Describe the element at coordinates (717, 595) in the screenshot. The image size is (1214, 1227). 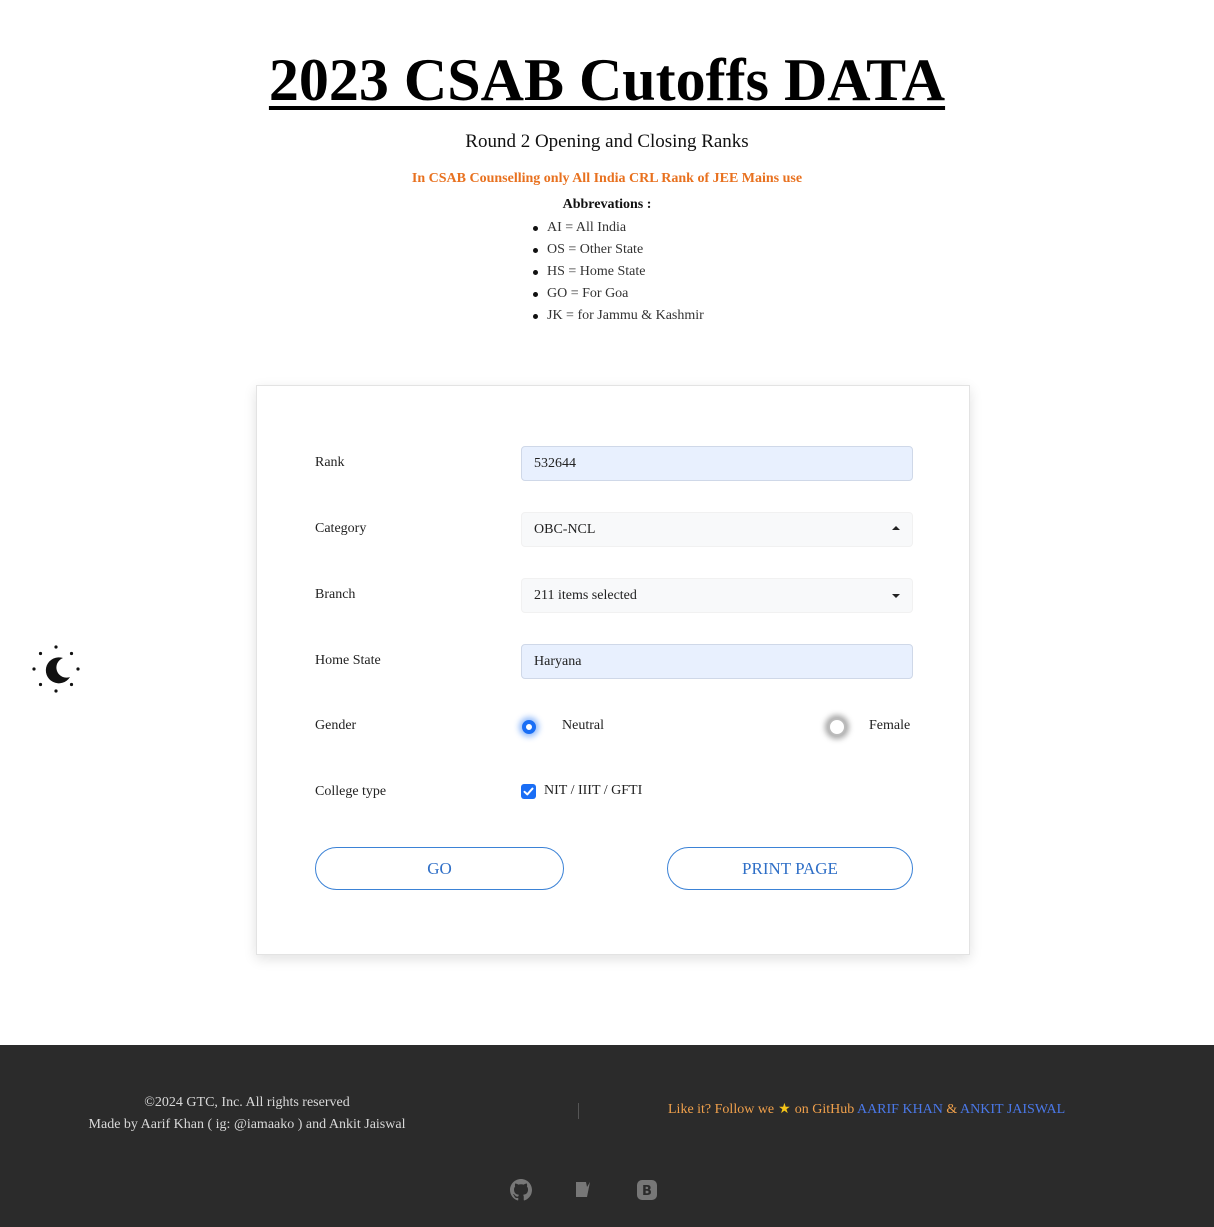
I see `branch-select: 211 items selected` at that location.